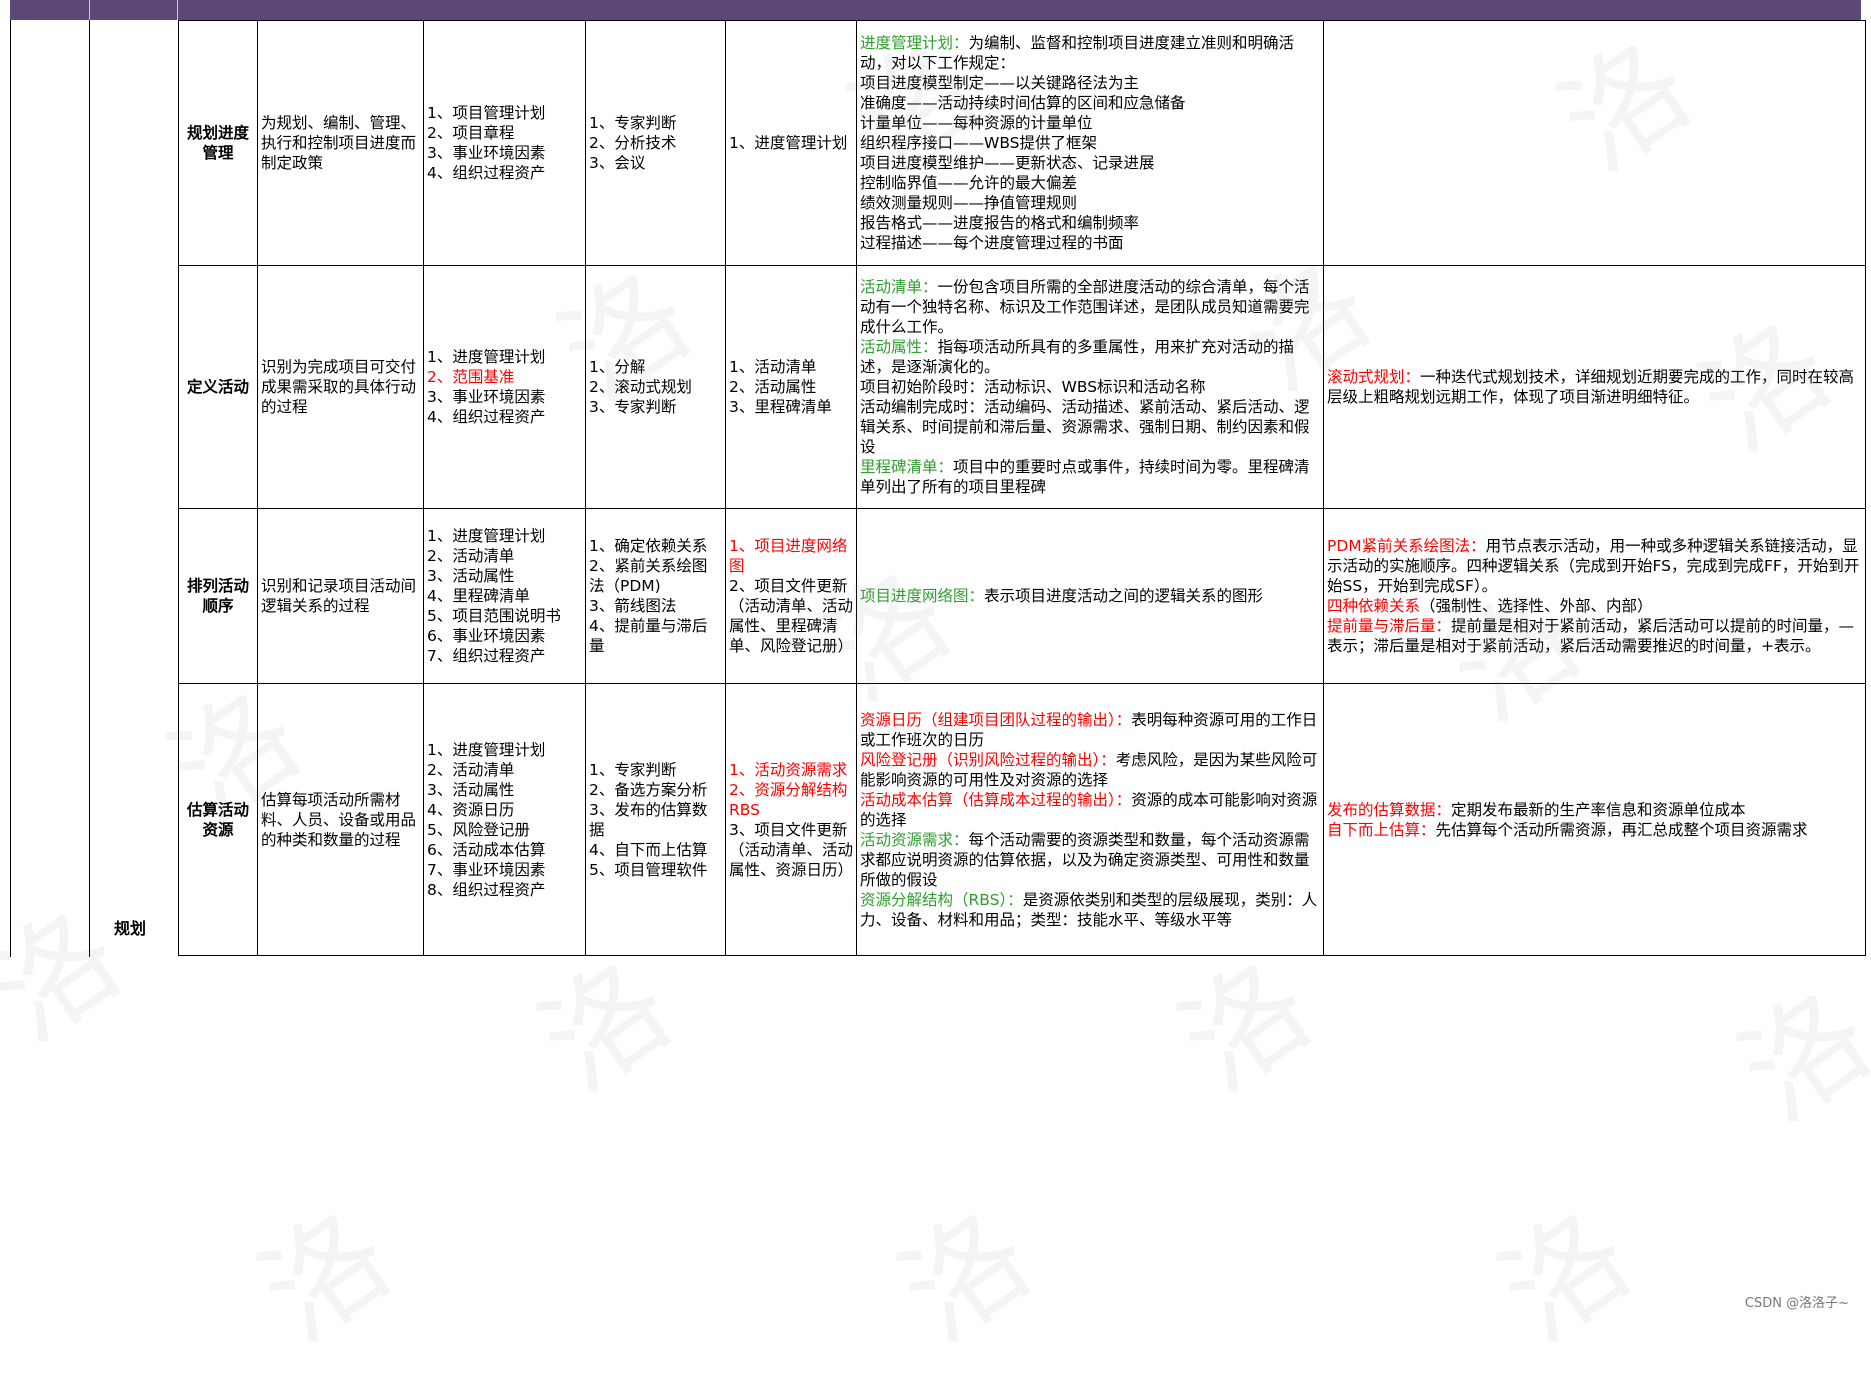 The height and width of the screenshot is (1373, 1871). What do you see at coordinates (130, 928) in the screenshot?
I see `stage-label: 规划` at bounding box center [130, 928].